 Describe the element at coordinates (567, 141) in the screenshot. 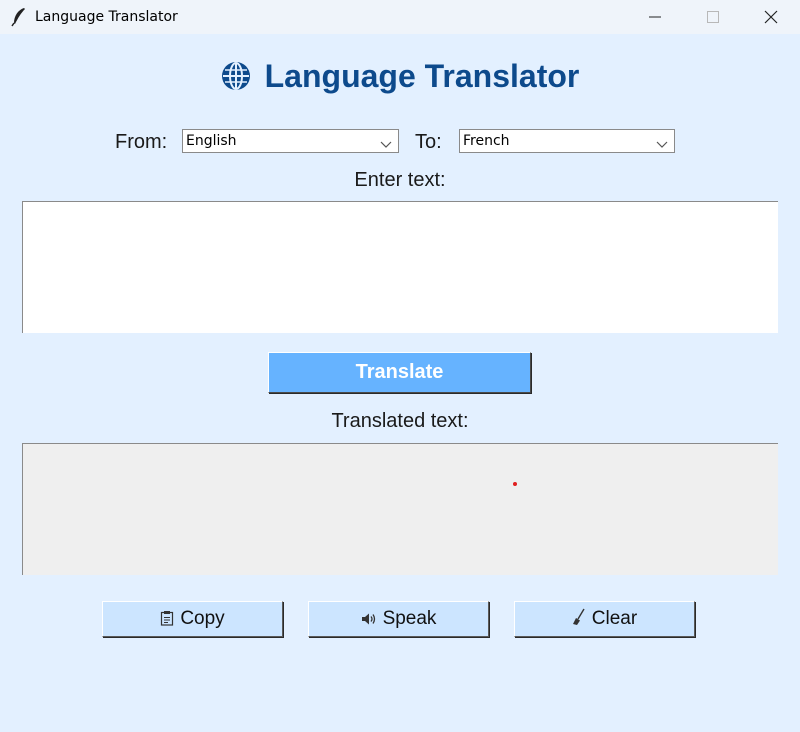

I see `to-language-select: French` at that location.